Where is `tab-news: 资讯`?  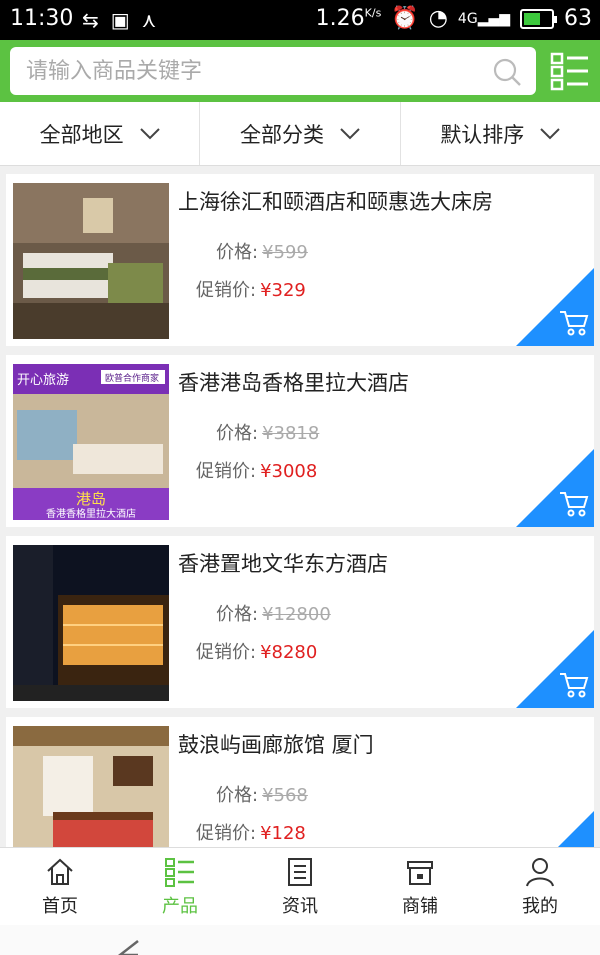
tab-news: 资讯 is located at coordinates (300, 886).